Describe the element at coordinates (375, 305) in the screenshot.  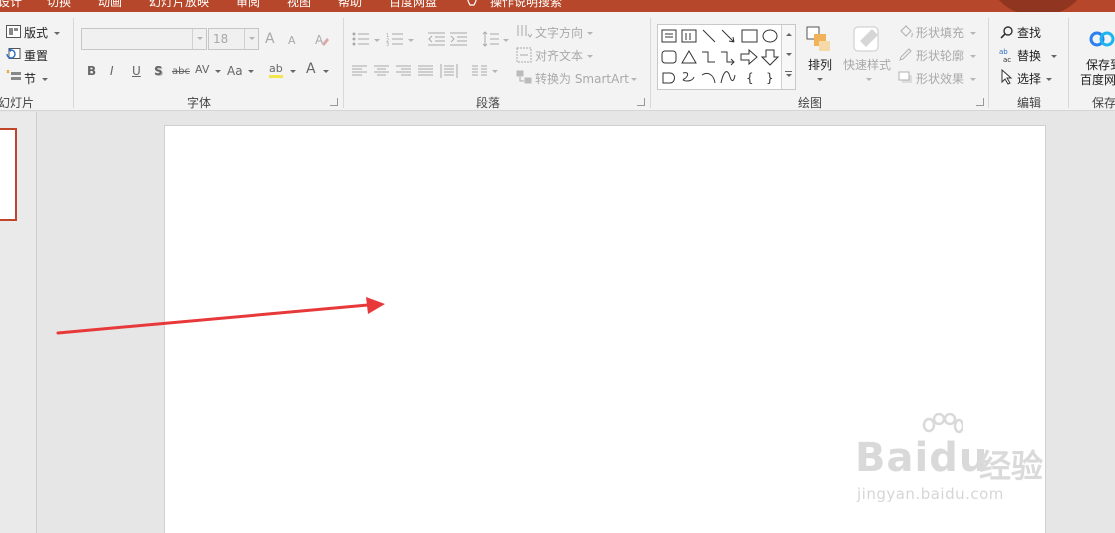
I see `annotation-arrow-head` at that location.